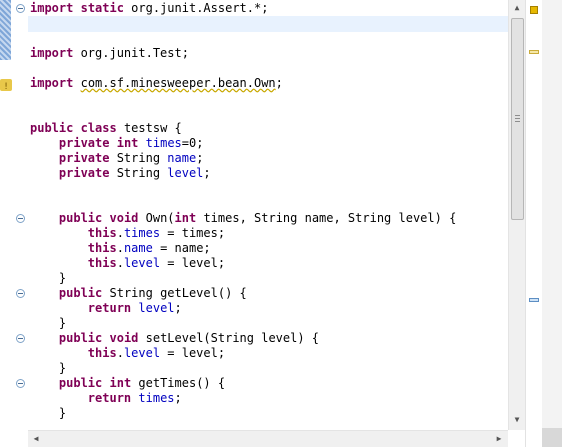  What do you see at coordinates (178, 83) in the screenshot?
I see `warning-token: com.sf.minesweeper.bean.Own` at bounding box center [178, 83].